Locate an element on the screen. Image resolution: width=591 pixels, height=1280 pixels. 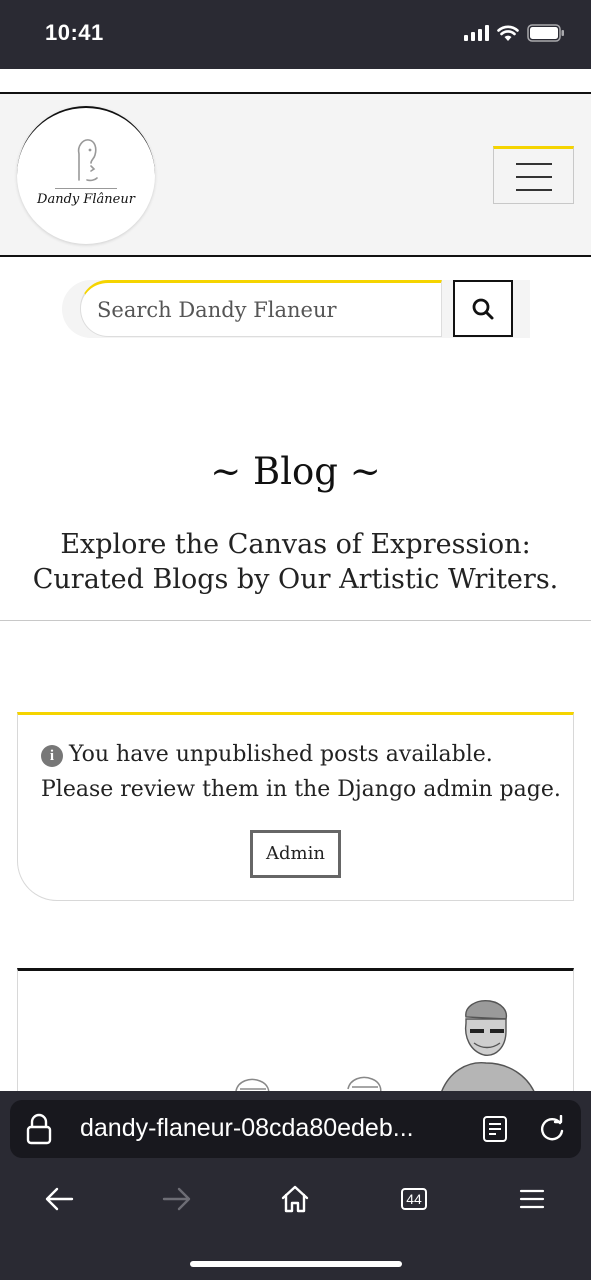
search-icon is located at coordinates (483, 308).